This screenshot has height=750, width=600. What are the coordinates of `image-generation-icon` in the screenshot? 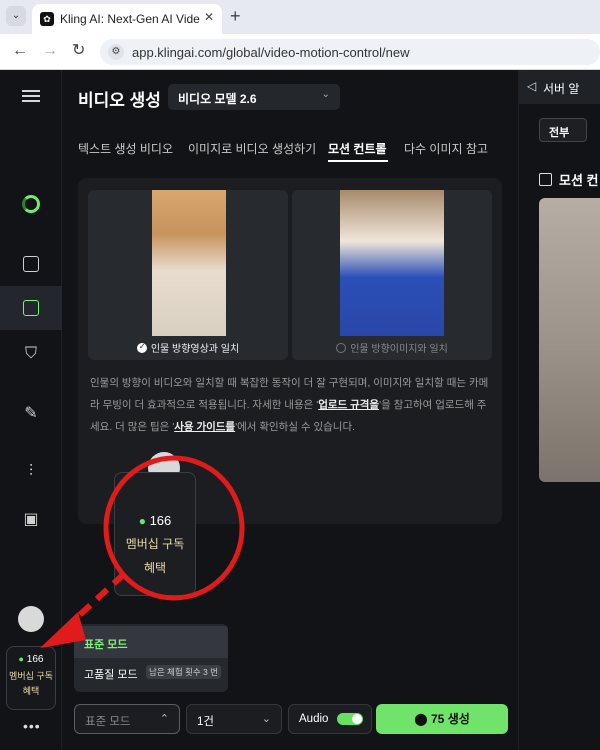 It's located at (31, 264).